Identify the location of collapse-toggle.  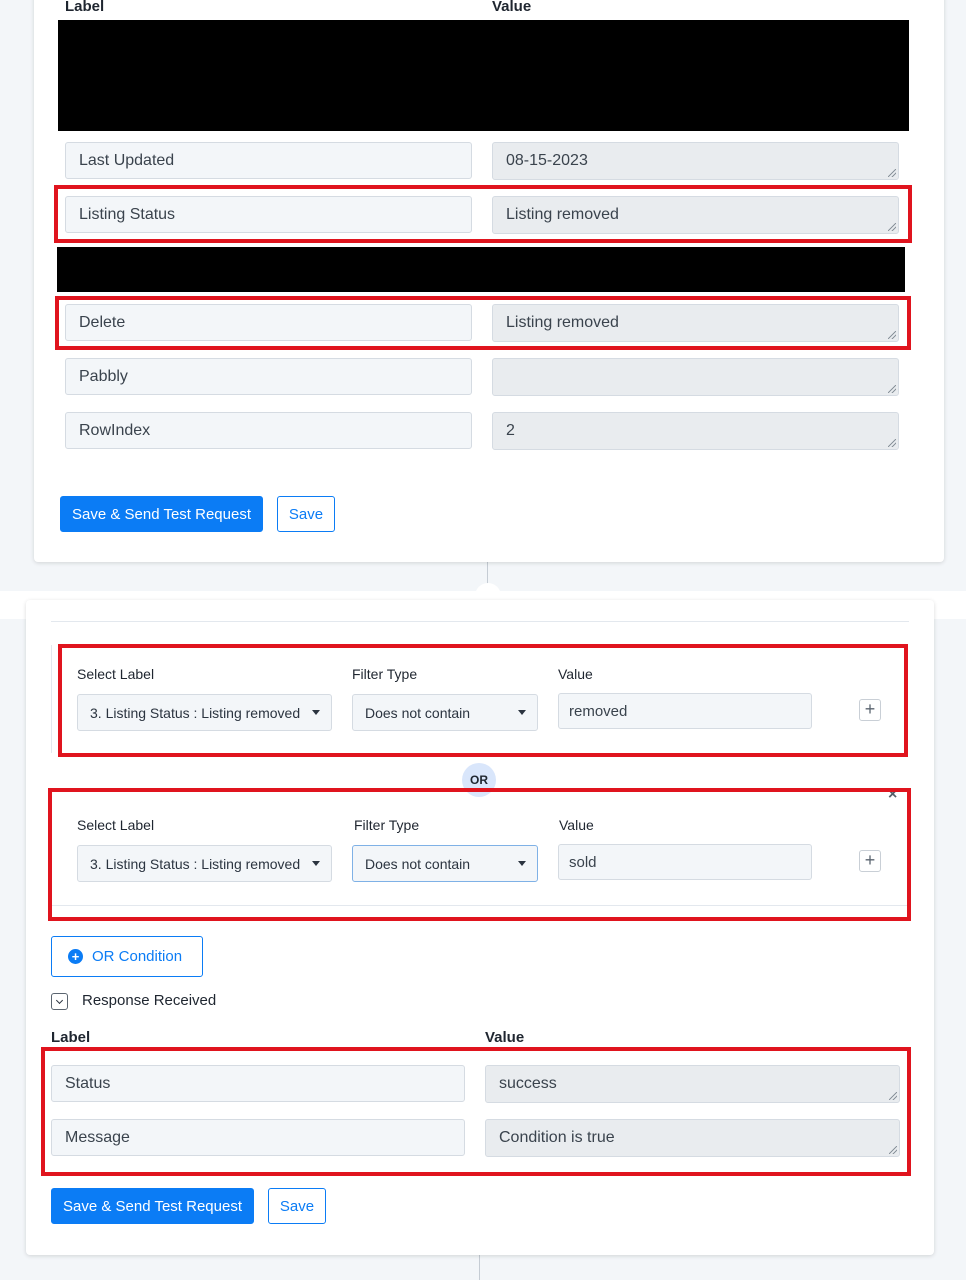
(59, 1001).